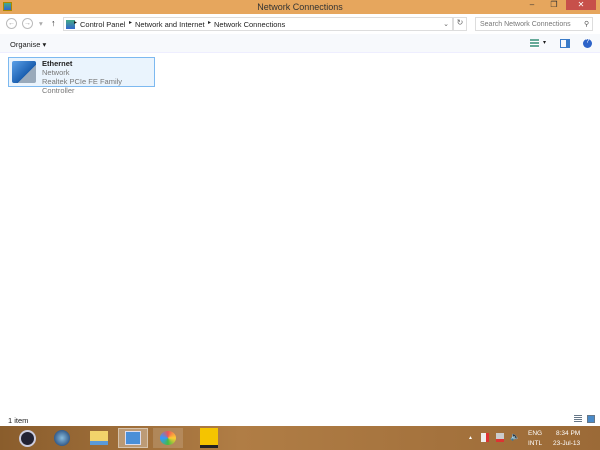  What do you see at coordinates (587, 43) in the screenshot?
I see `help-icon: ?` at bounding box center [587, 43].